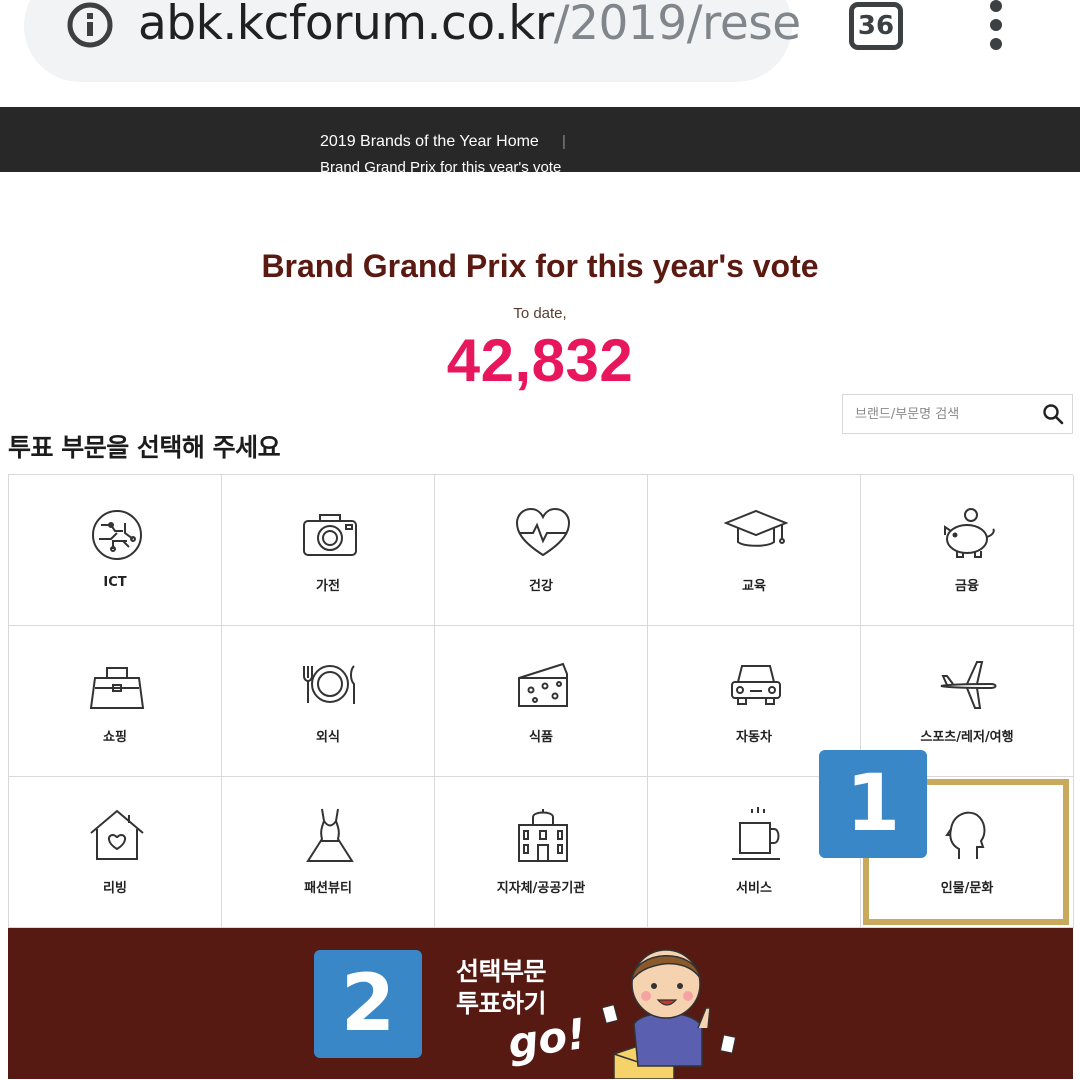  I want to click on browser-toolbar: abk.kcforum.co.kr/2019/rese 36, so click(540, 53).